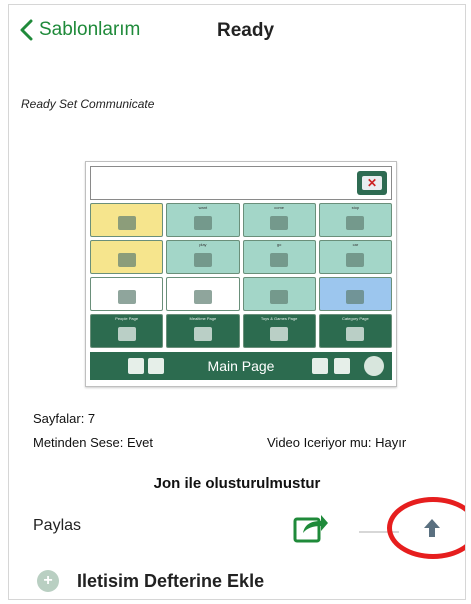 The image size is (471, 604). Describe the element at coordinates (237, 483) in the screenshot. I see `created-by: Jon ile olusturulmustur` at that location.